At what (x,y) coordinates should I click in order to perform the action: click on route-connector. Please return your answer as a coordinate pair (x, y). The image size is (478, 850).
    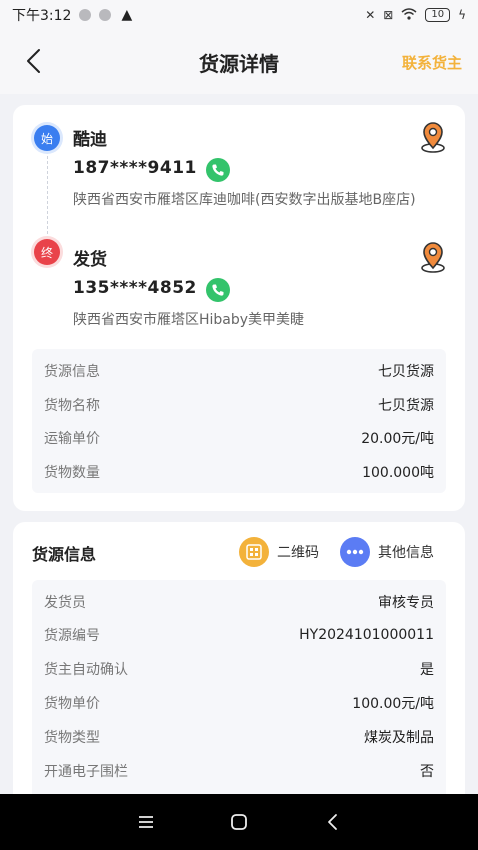
    Looking at the image, I should click on (47, 195).